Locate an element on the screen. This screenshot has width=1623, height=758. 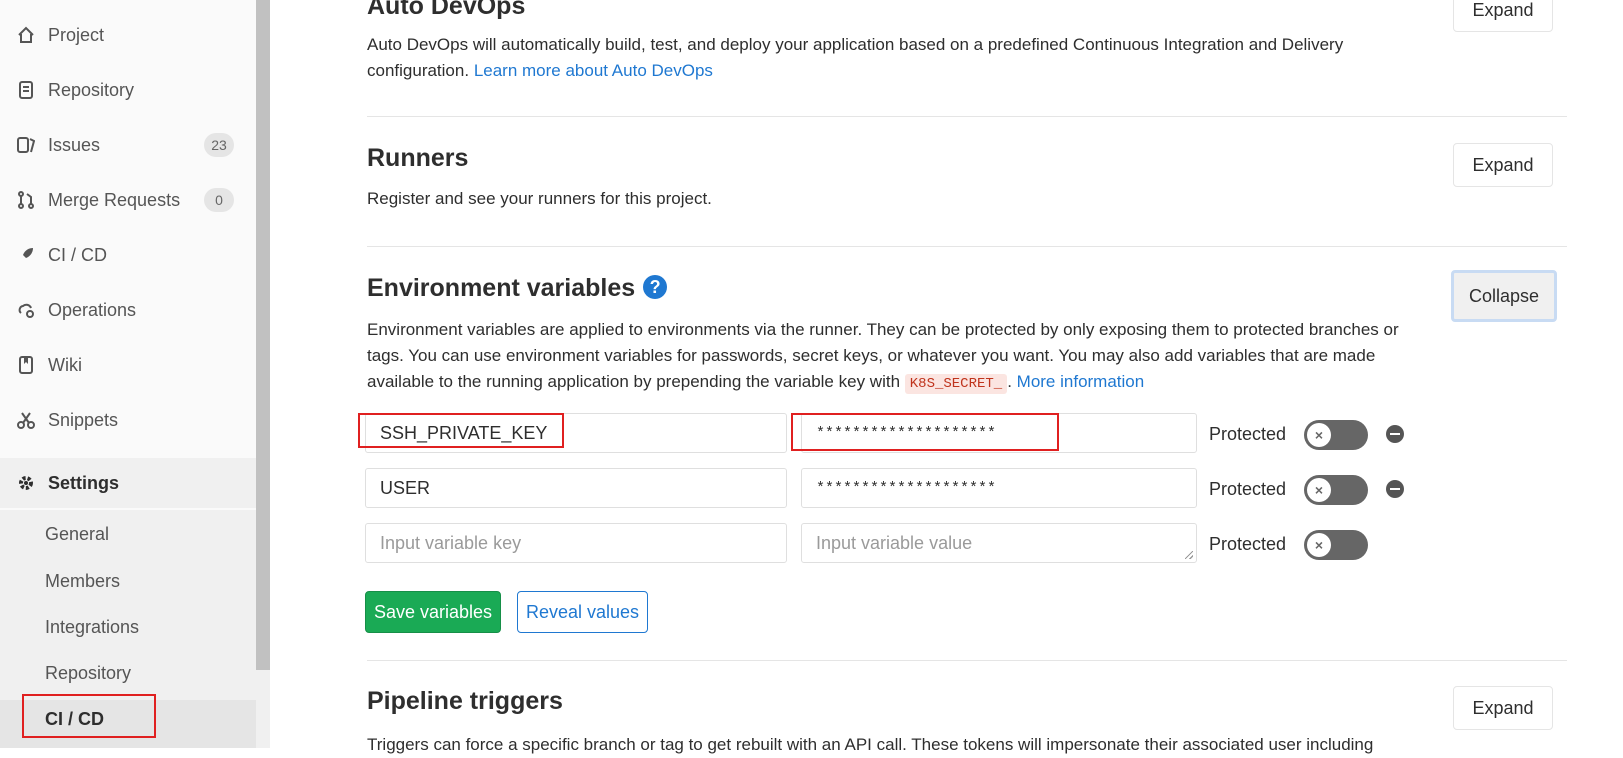
sidebar-scrollbar is located at coordinates (263, 374).